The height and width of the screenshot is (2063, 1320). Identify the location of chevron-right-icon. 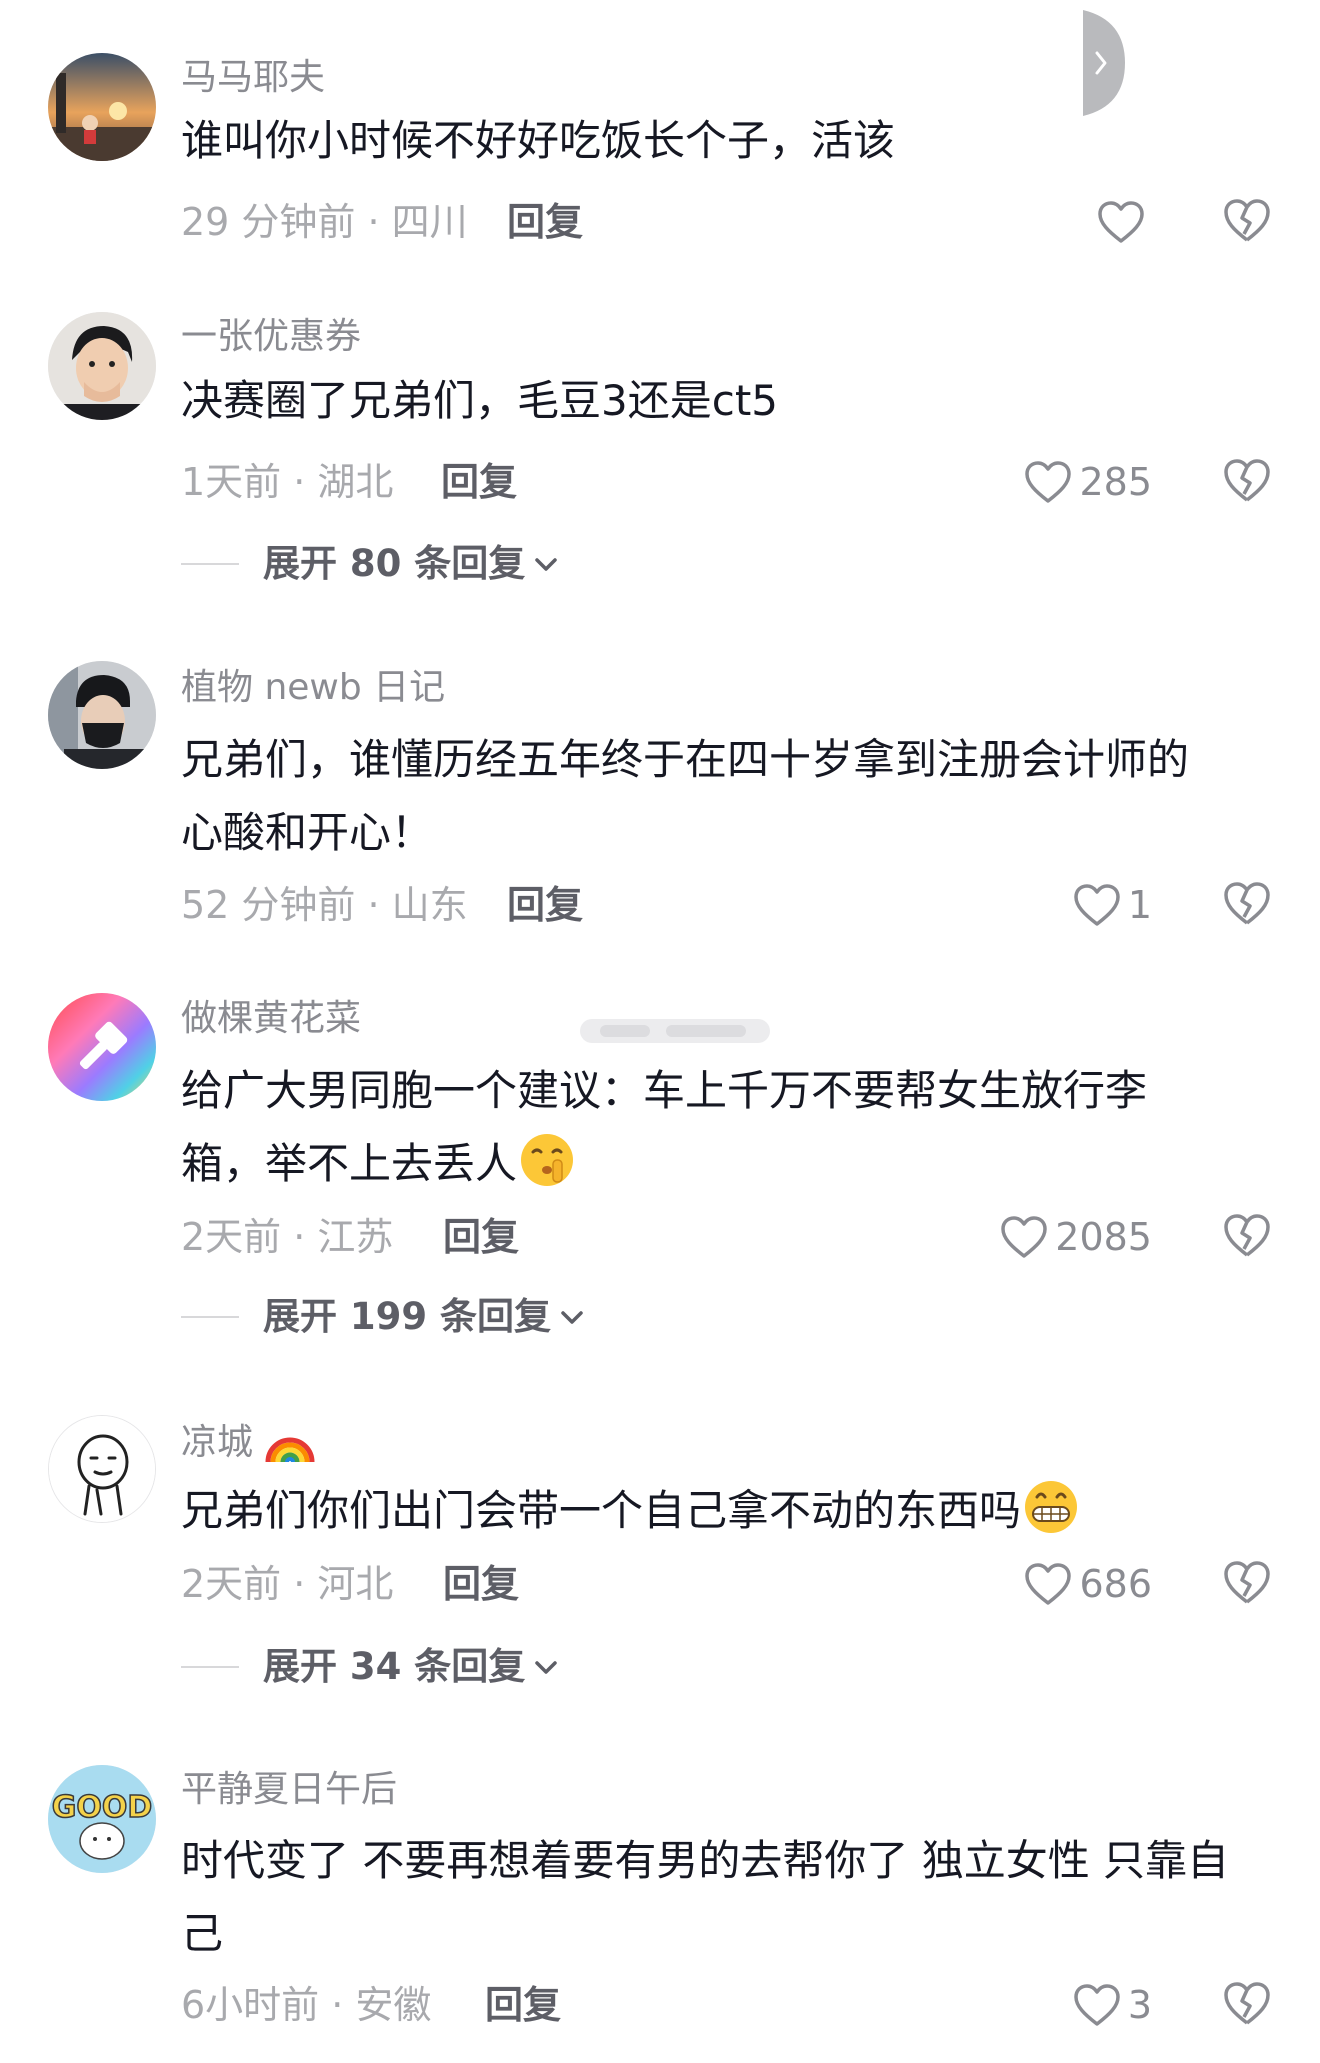
(1104, 63).